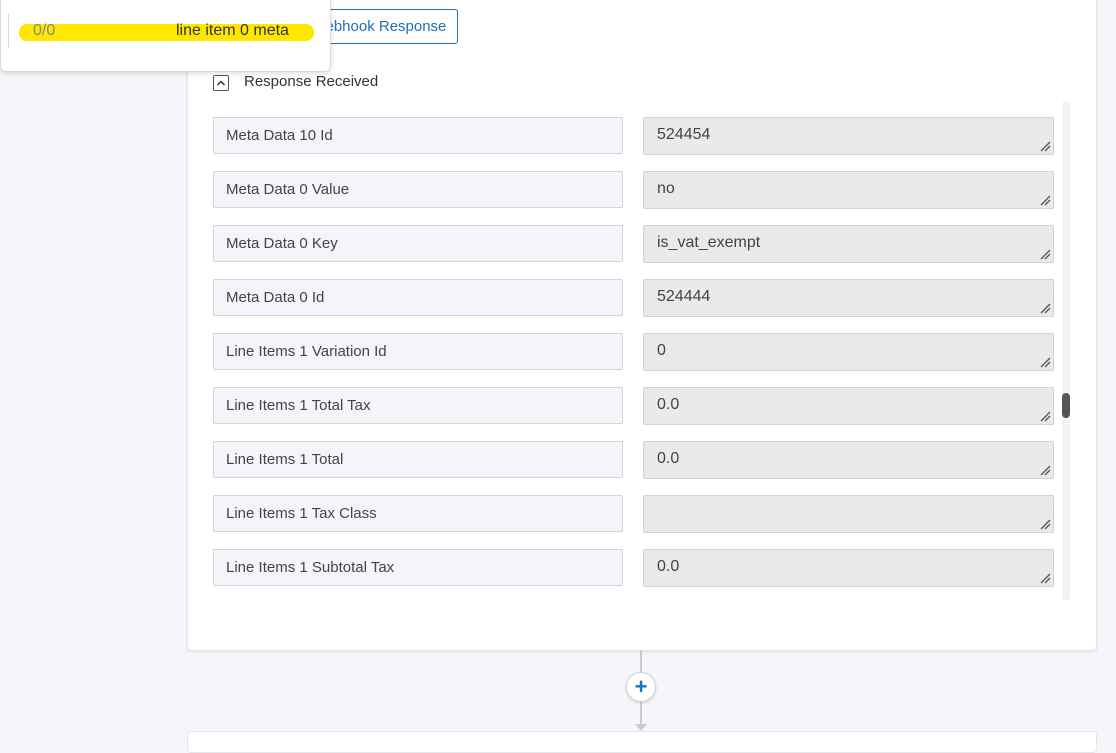  I want to click on find-in-page-popup: 0/0 line item 0 meta, so click(165, 36).